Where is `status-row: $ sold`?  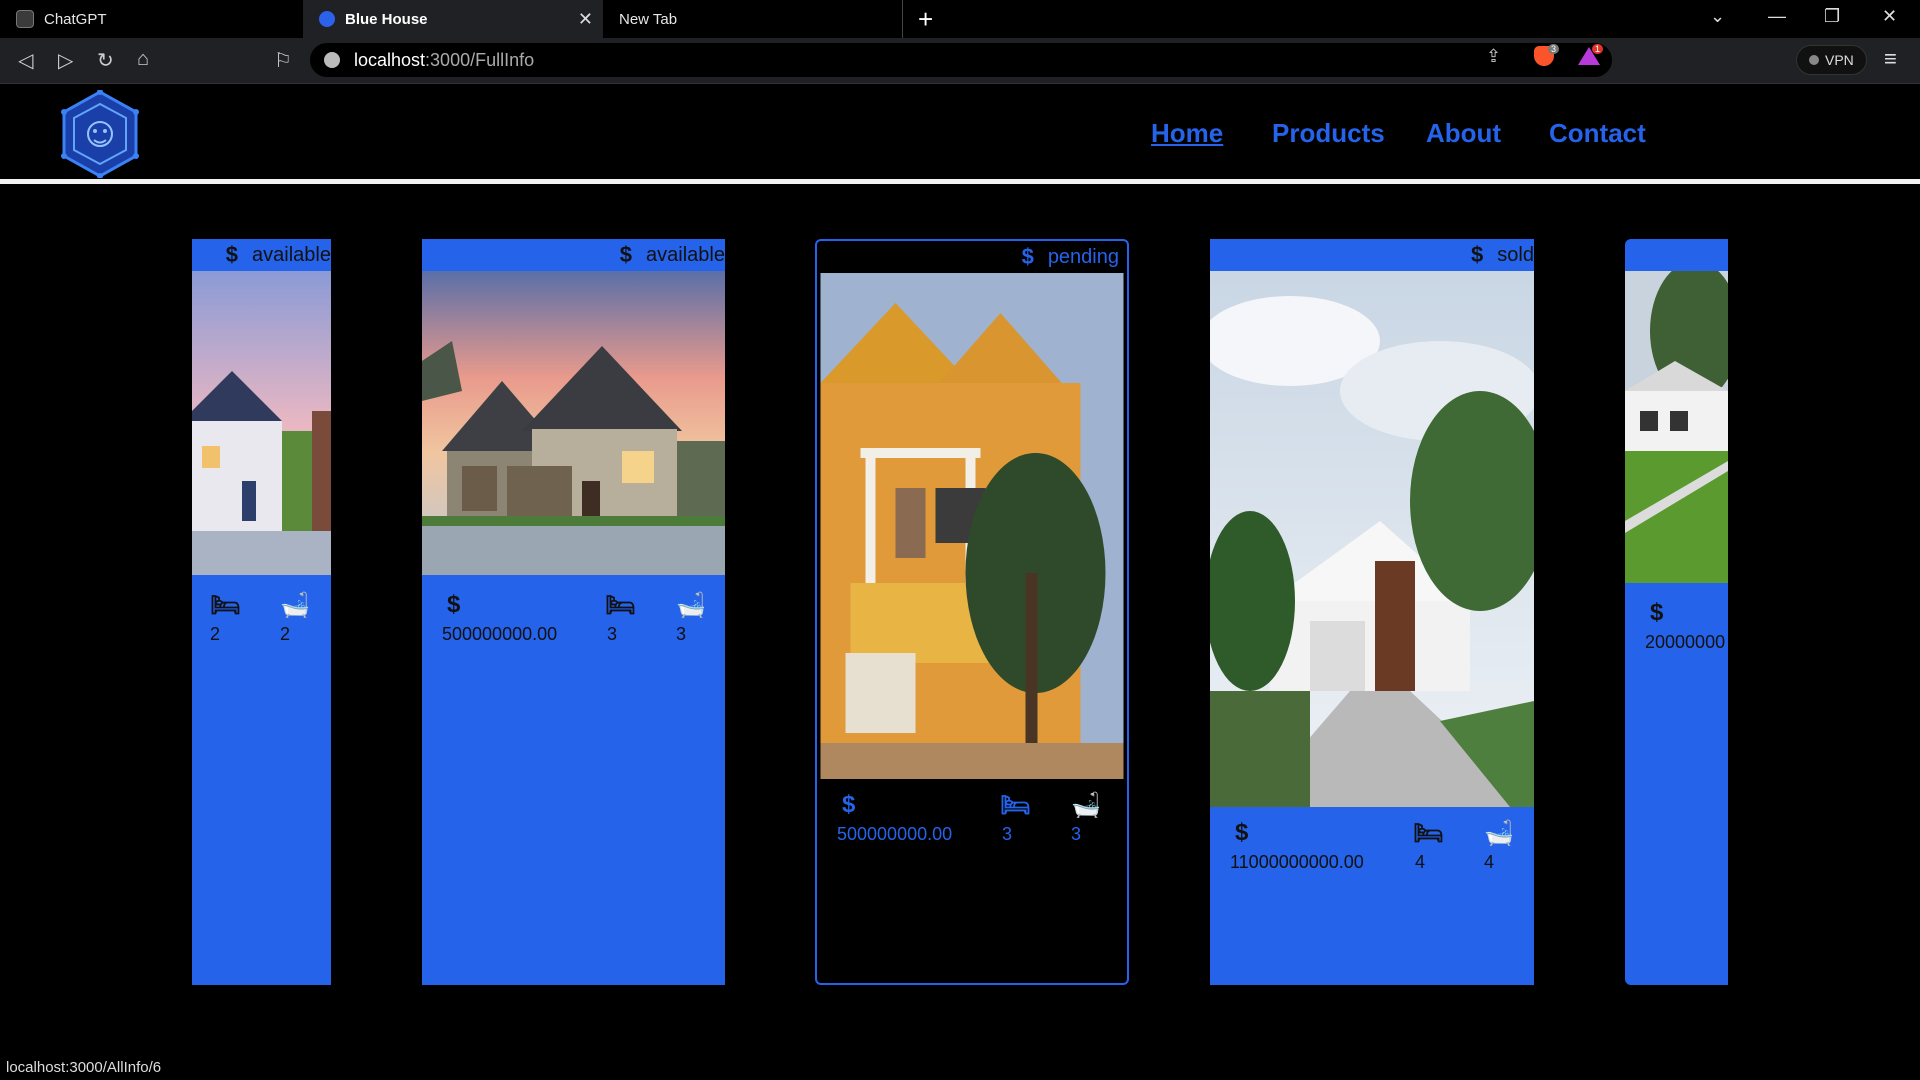
status-row: $ sold is located at coordinates (1502, 255).